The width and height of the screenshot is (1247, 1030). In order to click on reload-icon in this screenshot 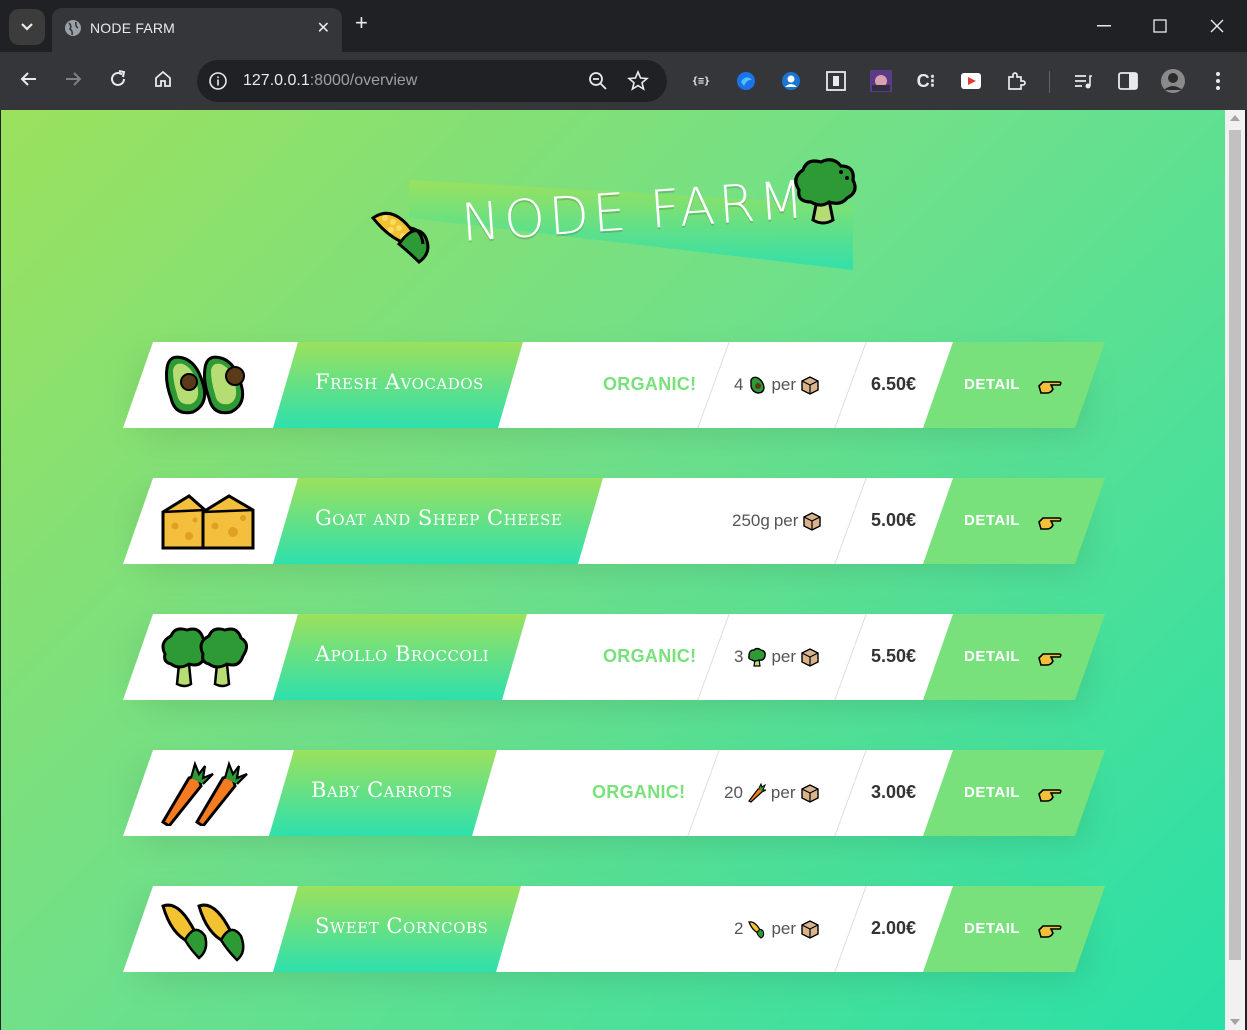, I will do `click(118, 79)`.